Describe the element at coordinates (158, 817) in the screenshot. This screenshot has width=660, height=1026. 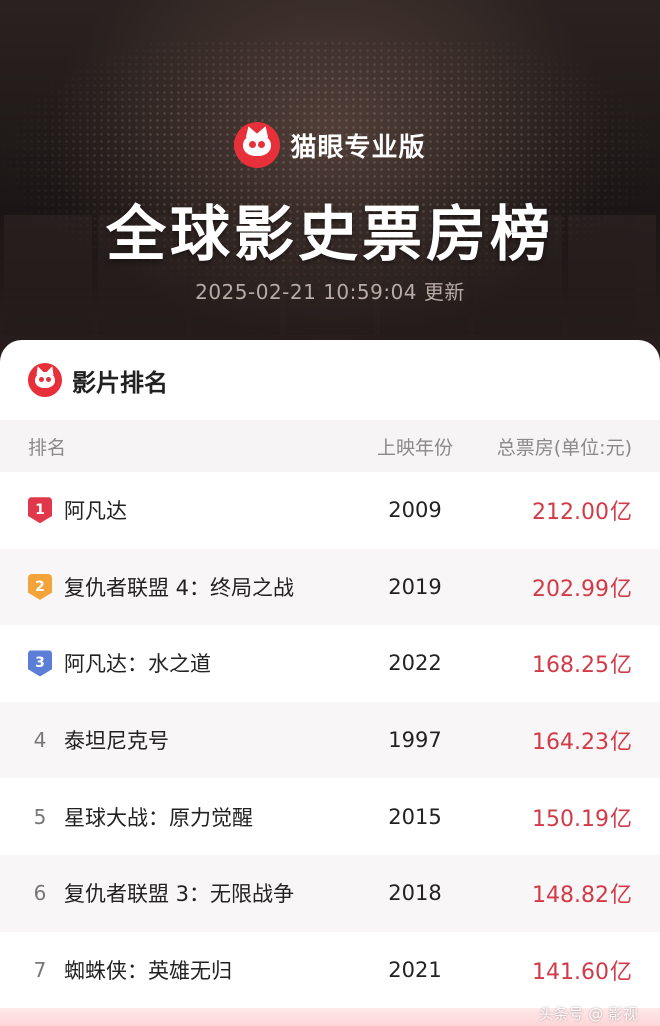
I see `movie-title: 星球大战：原力觉醒` at that location.